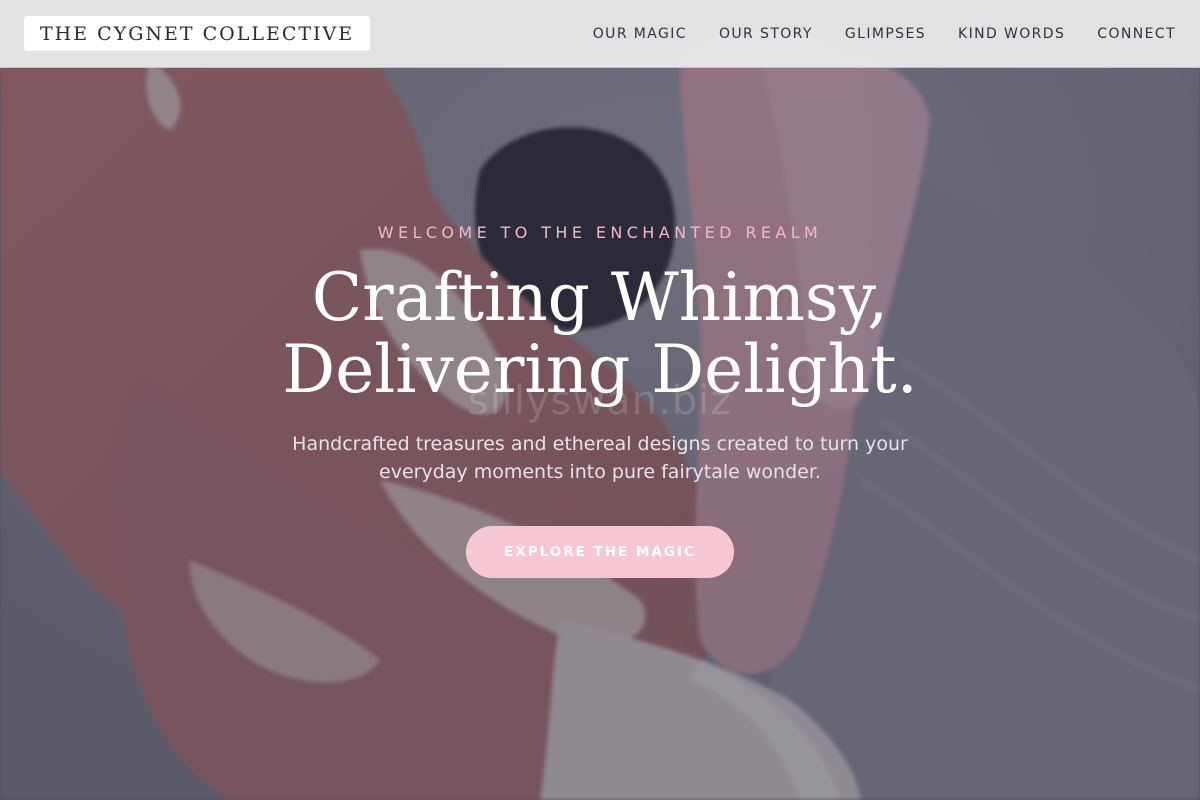  Describe the element at coordinates (766, 34) in the screenshot. I see `nav-link-our-story: OUR STORY` at that location.